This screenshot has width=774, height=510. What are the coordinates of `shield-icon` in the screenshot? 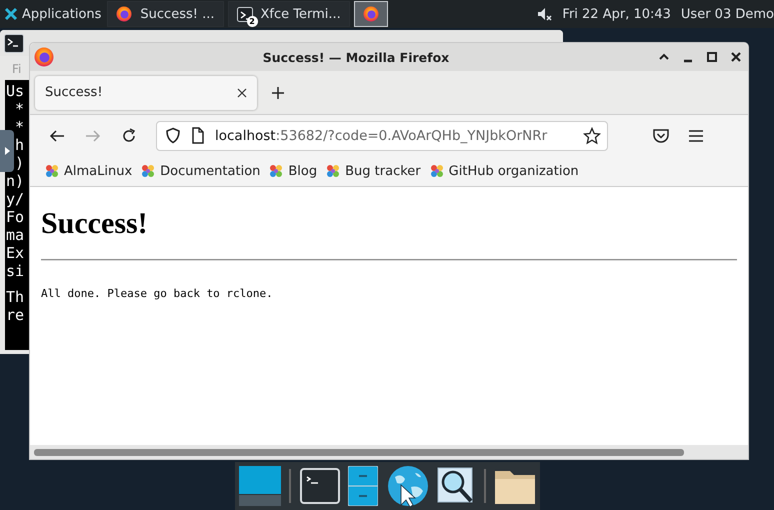 It's located at (173, 135).